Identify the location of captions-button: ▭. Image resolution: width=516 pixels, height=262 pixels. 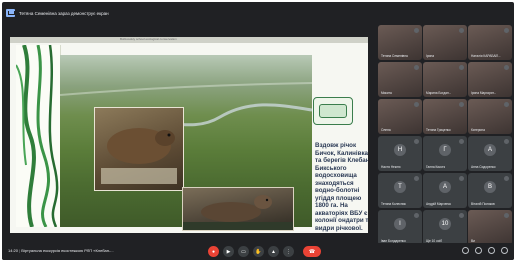
(243, 251).